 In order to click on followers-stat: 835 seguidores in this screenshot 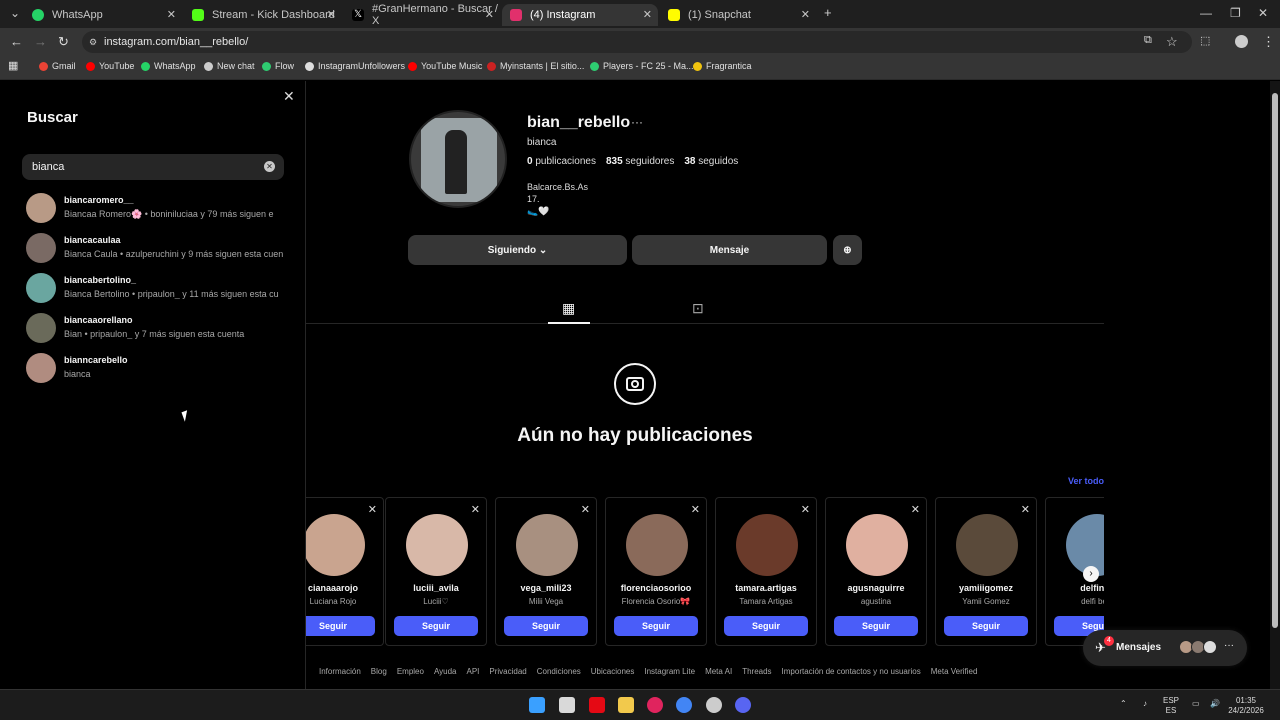, I will do `click(640, 161)`.